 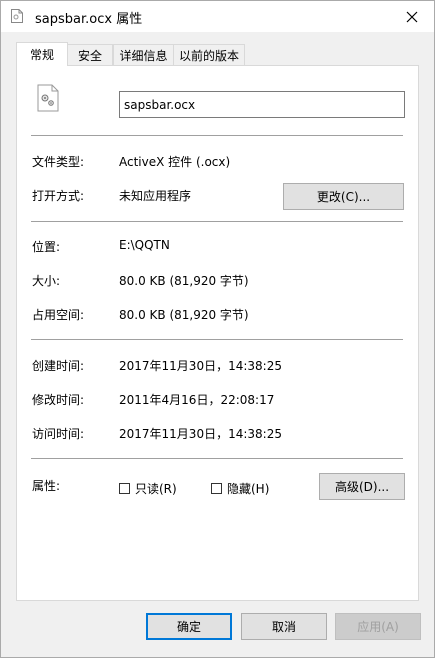 I want to click on readonly-checkbox-box, so click(x=124, y=488).